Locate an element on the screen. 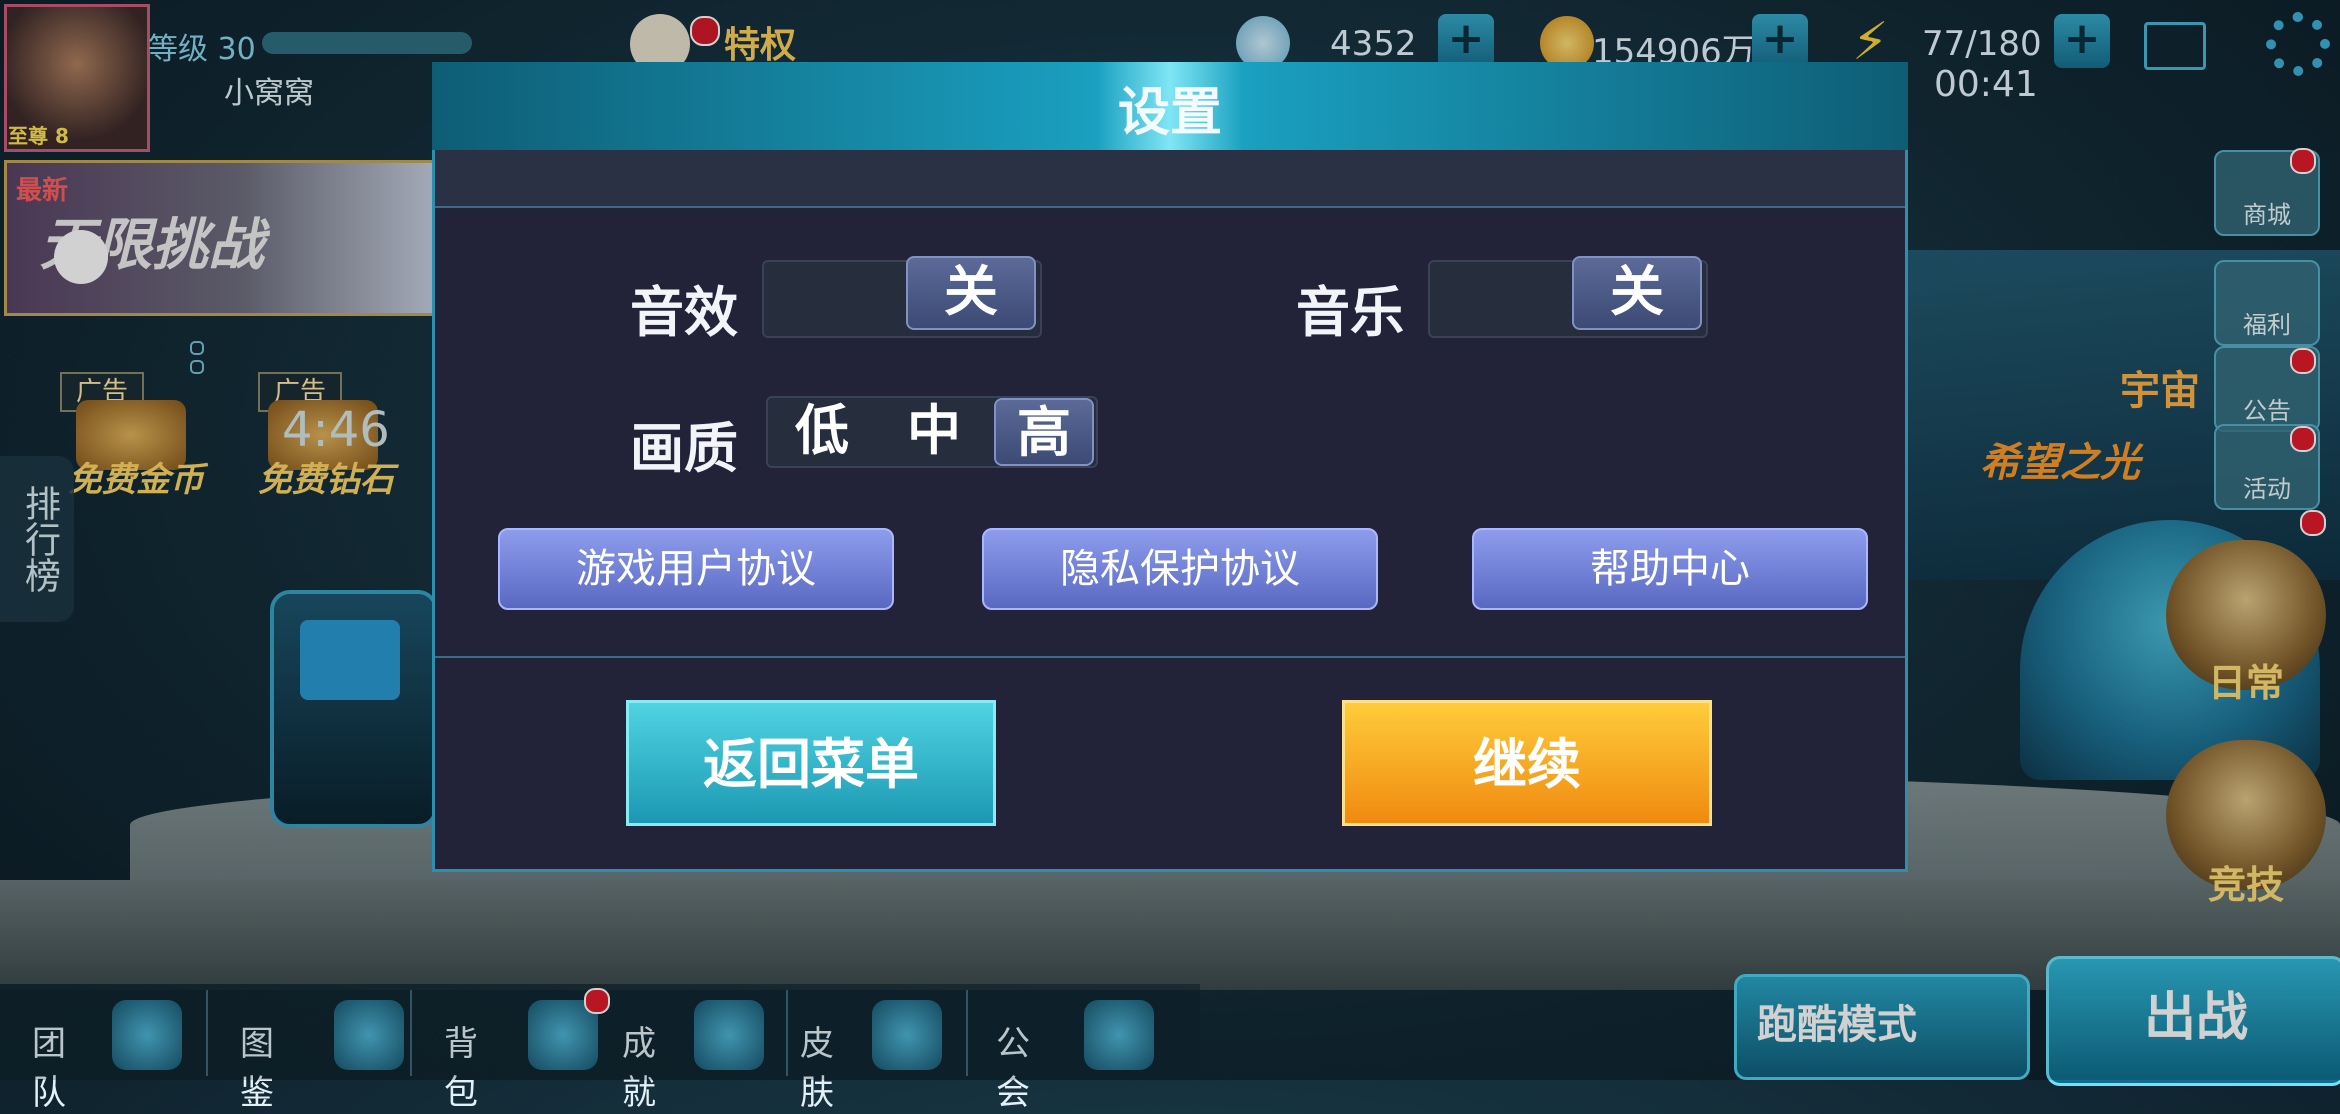 The image size is (2340, 1114). quality-option-low: 低 is located at coordinates (822, 432).